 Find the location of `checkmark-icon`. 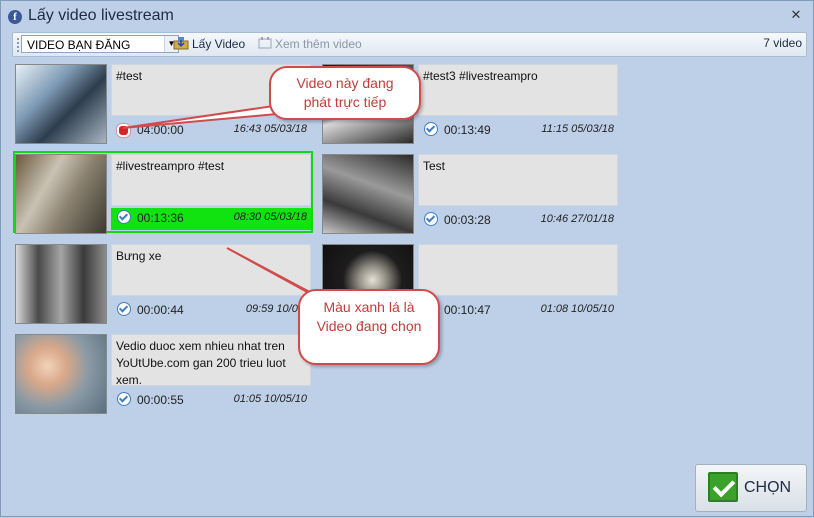

checkmark-icon is located at coordinates (723, 487).